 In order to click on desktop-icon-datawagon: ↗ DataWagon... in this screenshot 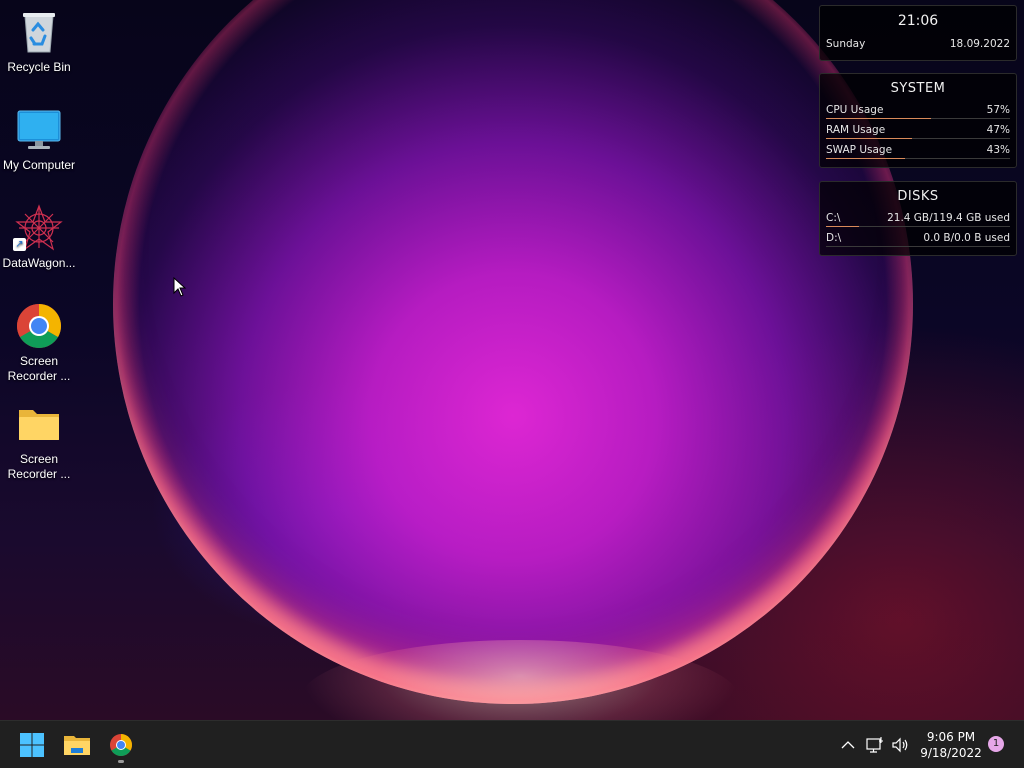, I will do `click(39, 237)`.